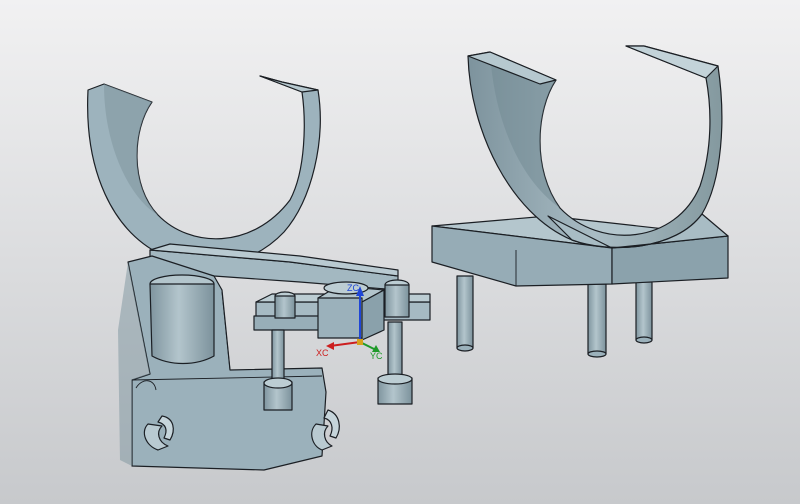 This screenshot has width=800, height=504. What do you see at coordinates (360, 342) in the screenshot?
I see `csys-origin` at bounding box center [360, 342].